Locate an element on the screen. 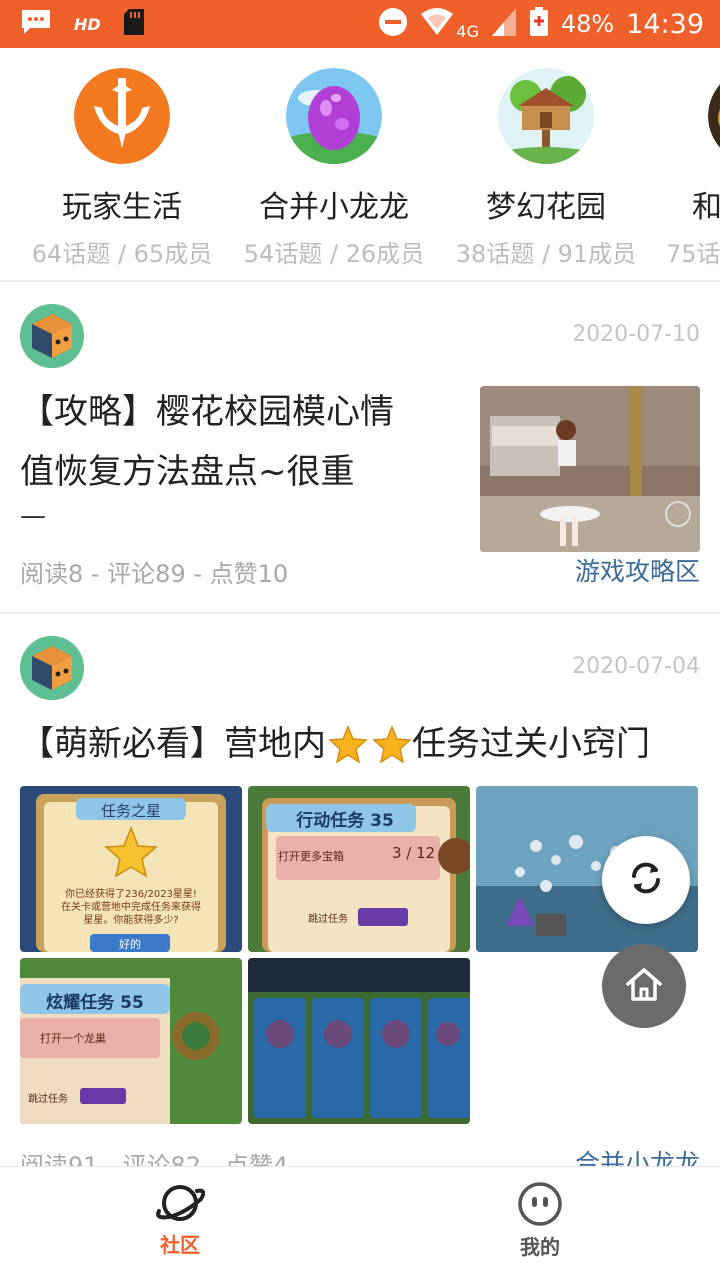  community-name: 合并小龙龙 is located at coordinates (334, 207).